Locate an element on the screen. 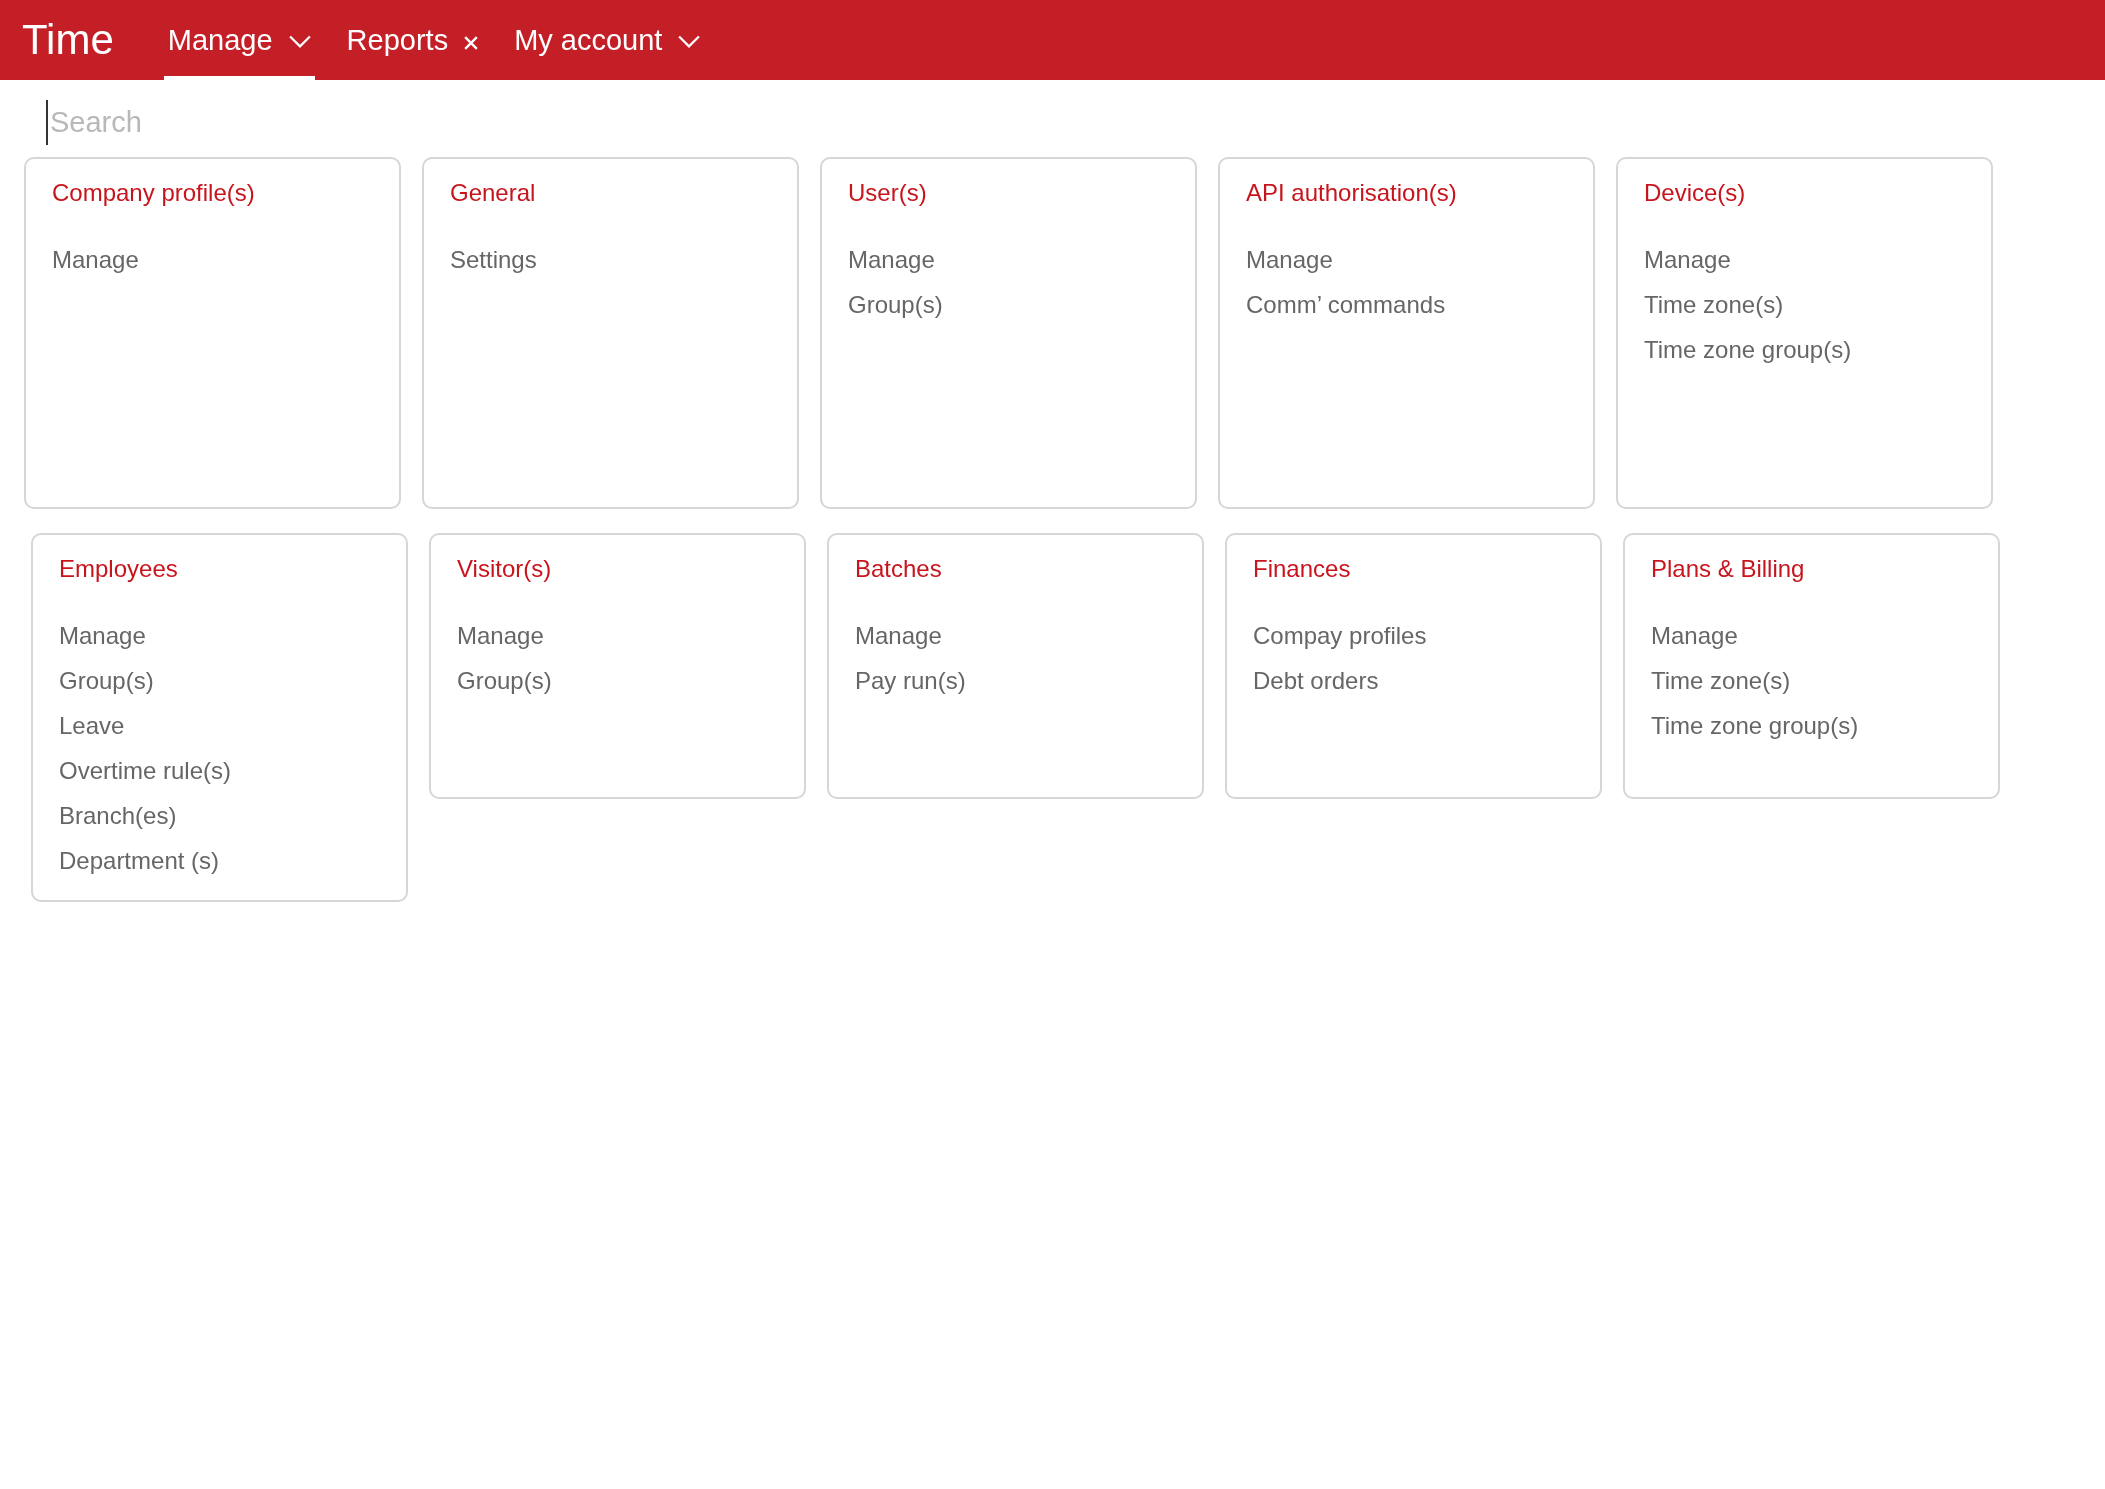 Image resolution: width=2105 pixels, height=1489 pixels. card-title: Batches is located at coordinates (899, 569).